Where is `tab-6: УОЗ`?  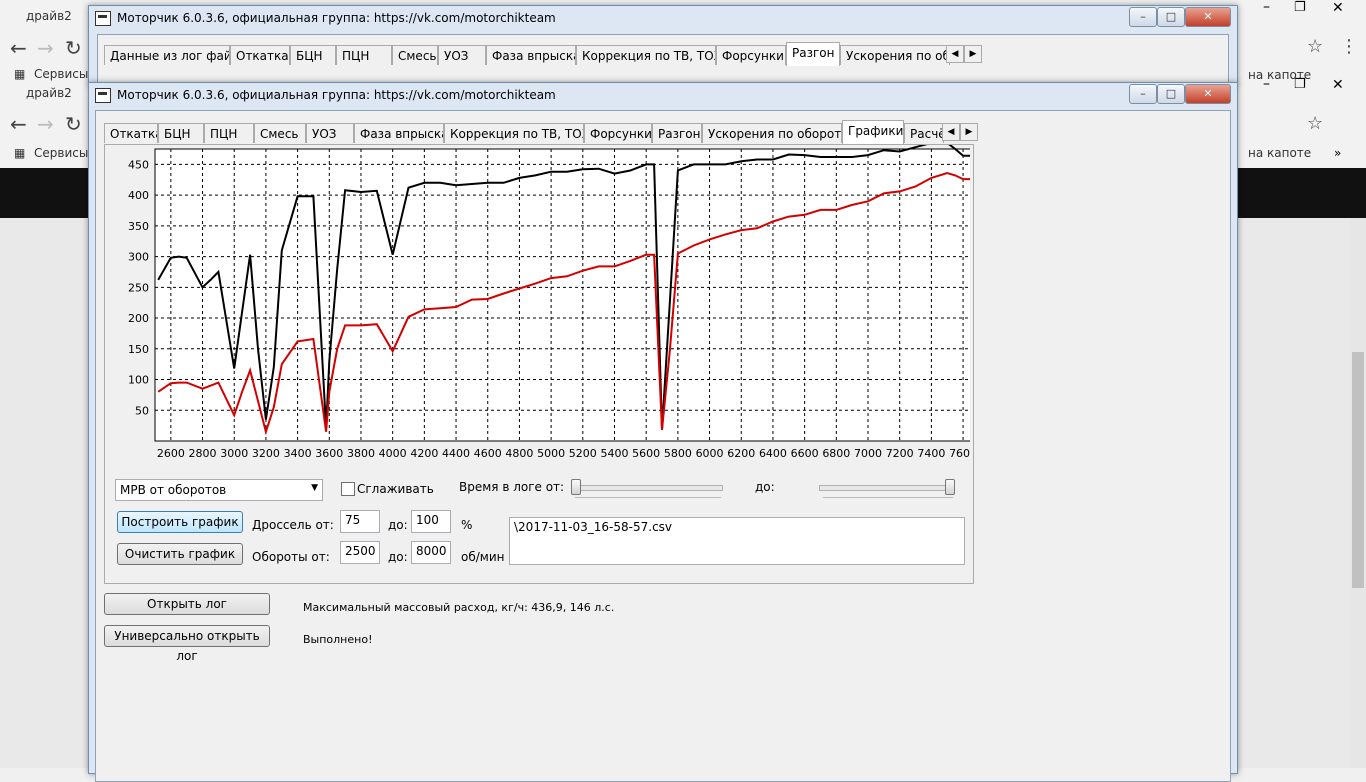
tab-6: УОЗ is located at coordinates (462, 55).